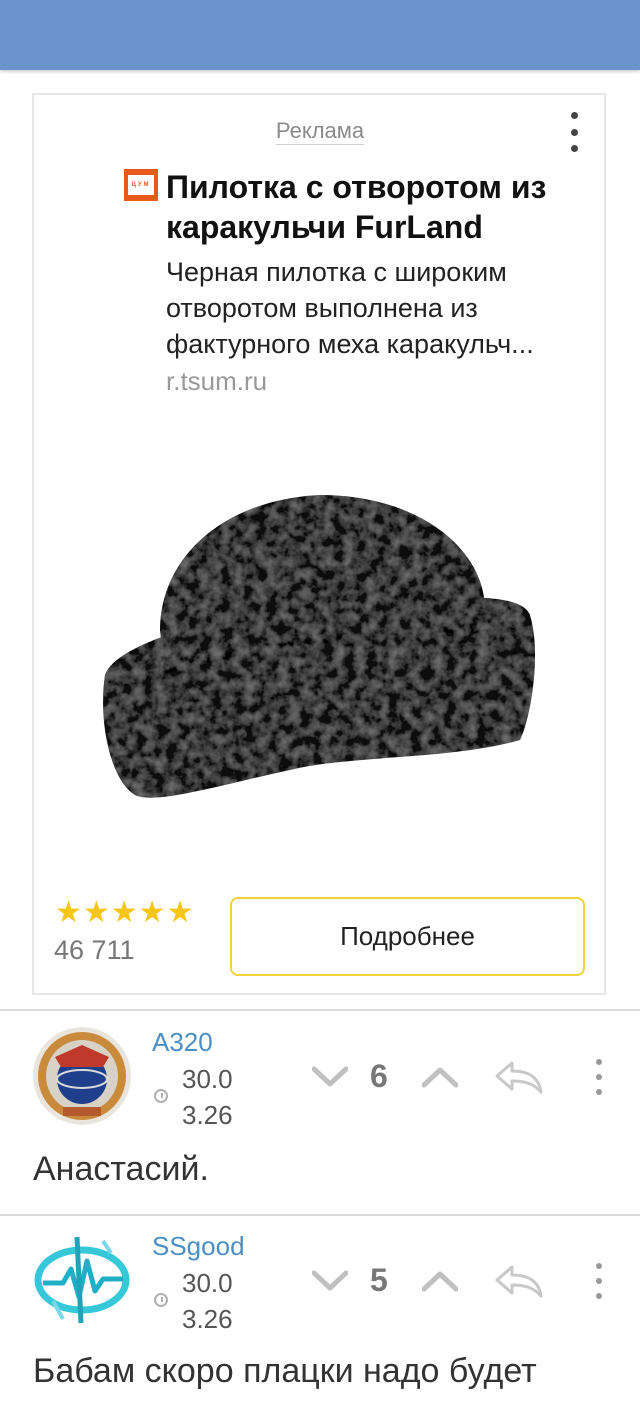 Image resolution: width=640 pixels, height=1408 pixels. I want to click on ad-label: Реклама, so click(320, 131).